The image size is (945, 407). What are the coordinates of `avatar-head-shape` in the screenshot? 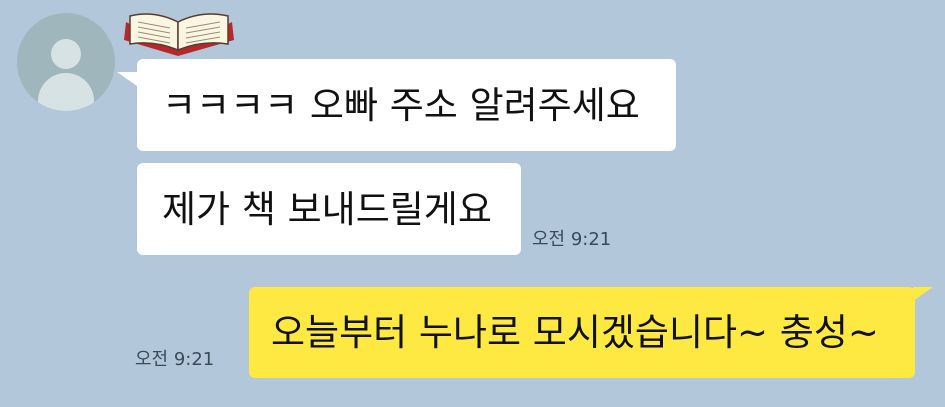 It's located at (66, 54).